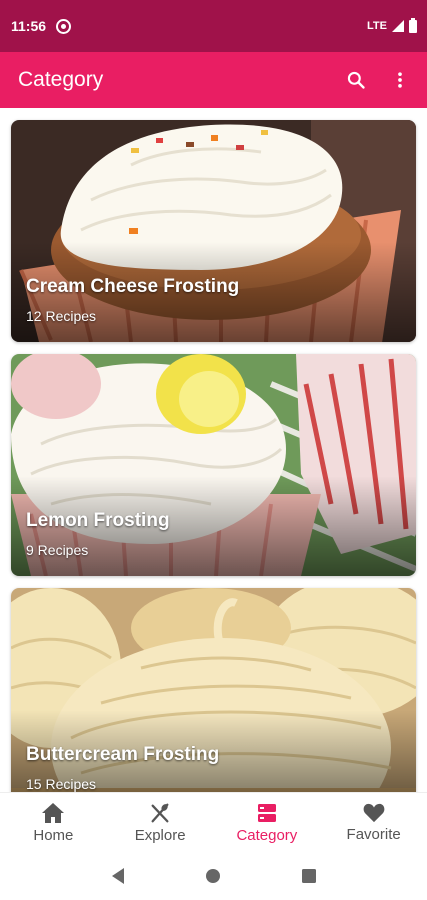 The image size is (427, 900). I want to click on nav-label: Home, so click(53, 835).